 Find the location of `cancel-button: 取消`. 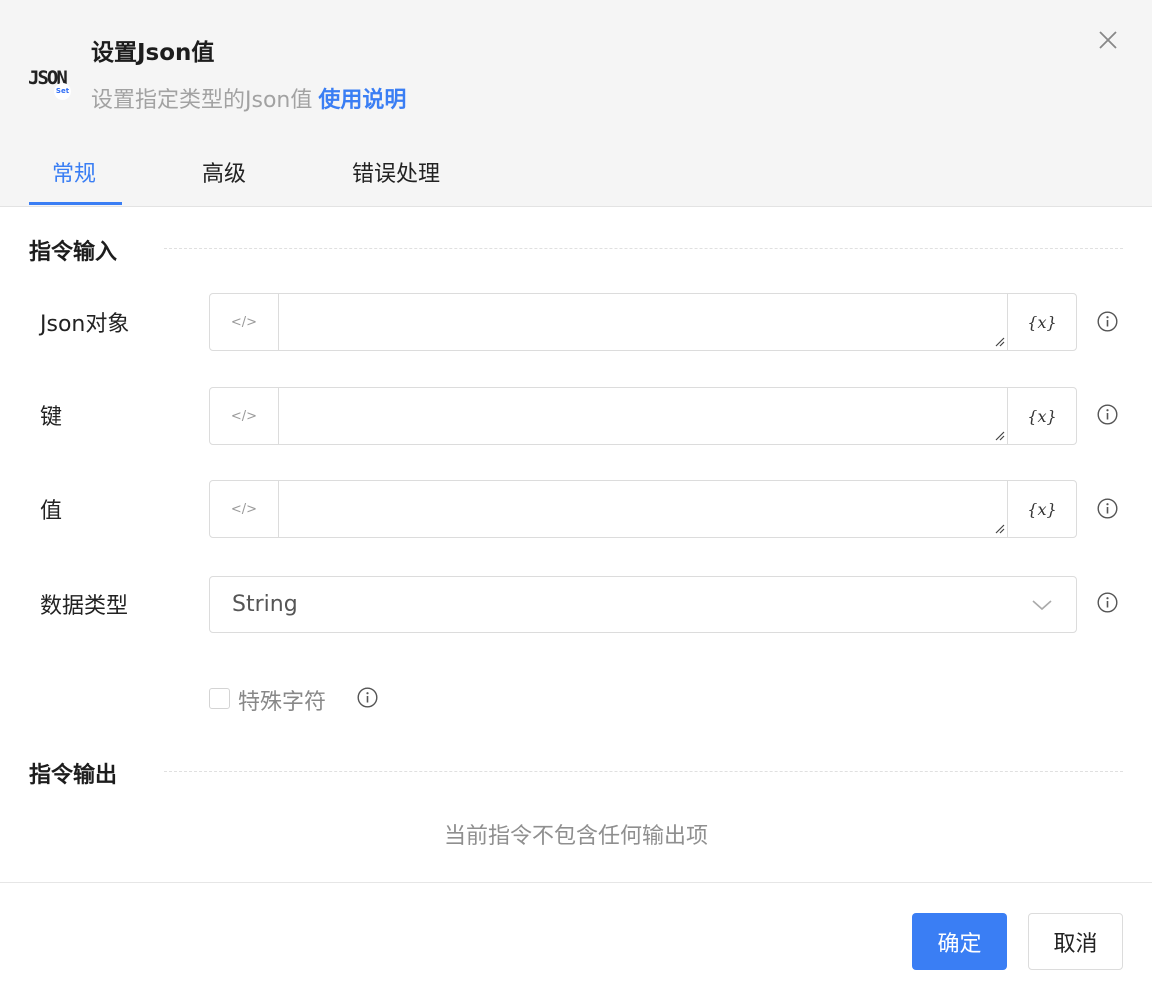

cancel-button: 取消 is located at coordinates (1075, 941).